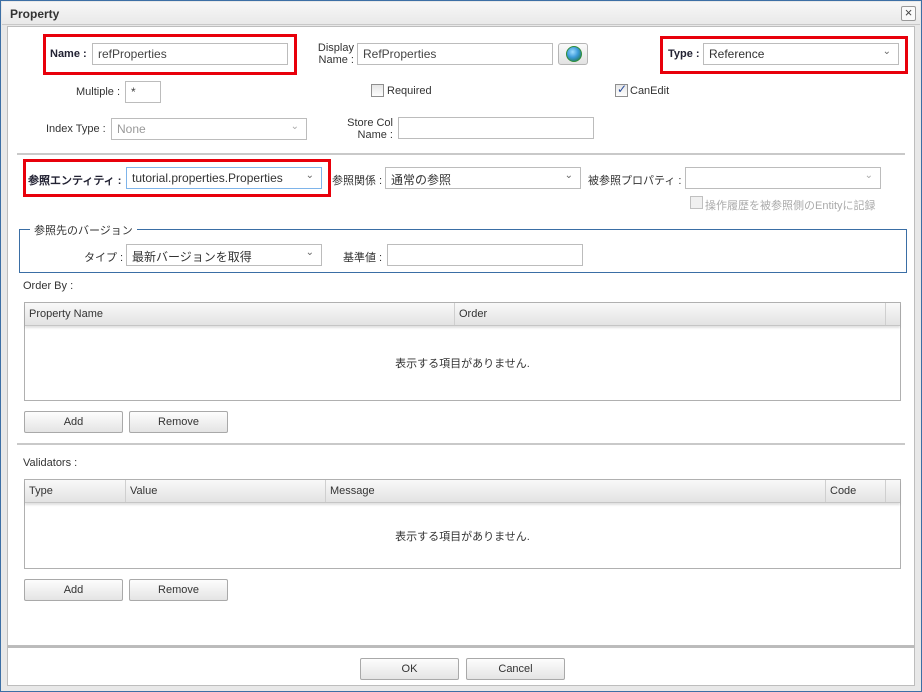 The height and width of the screenshot is (692, 922). I want to click on index-type-select: None ⌄, so click(209, 129).